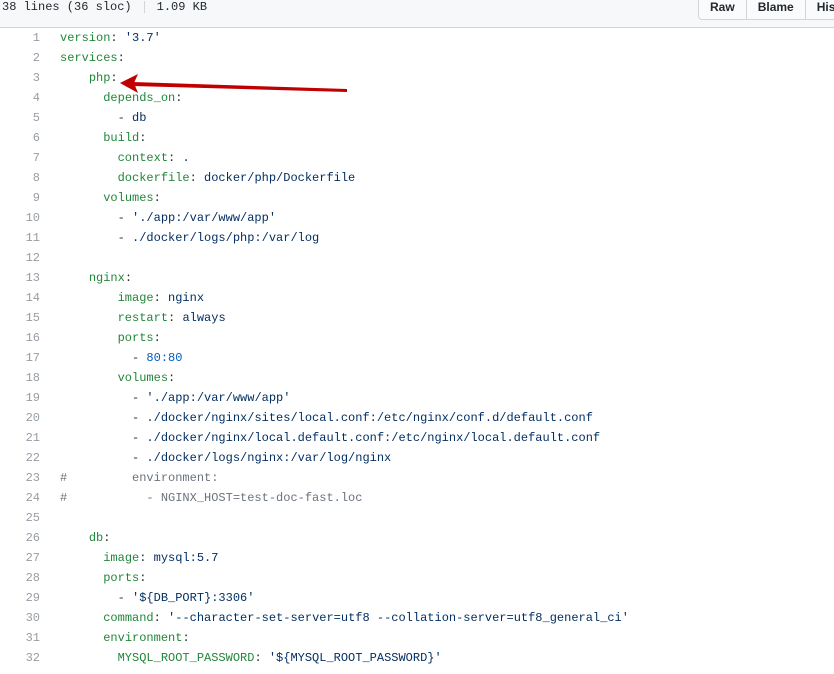 The height and width of the screenshot is (674, 834). What do you see at coordinates (417, 458) in the screenshot?
I see `code-line: 22 - ./docker/logs/nginx:/var/log/nginx` at bounding box center [417, 458].